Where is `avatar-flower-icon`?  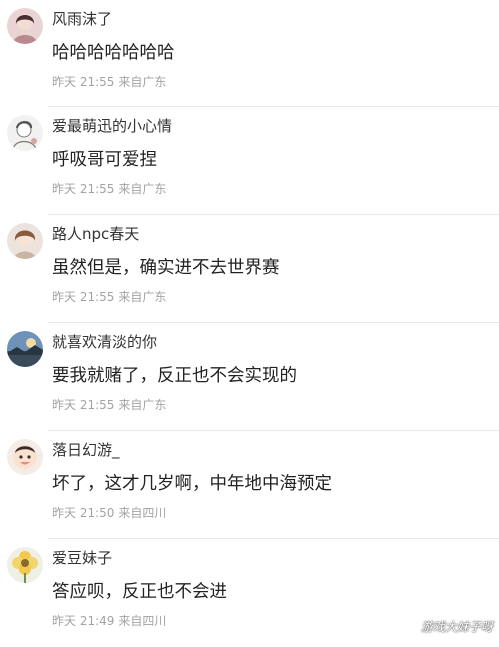
avatar-flower-icon is located at coordinates (25, 565).